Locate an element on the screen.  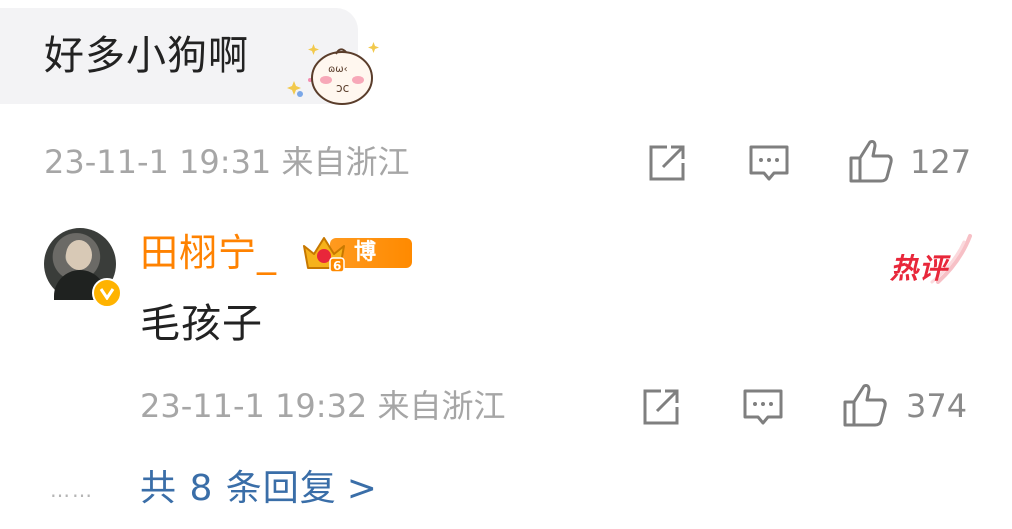
view-more-replies-link: 共 8 条回复 > is located at coordinates (259, 489).